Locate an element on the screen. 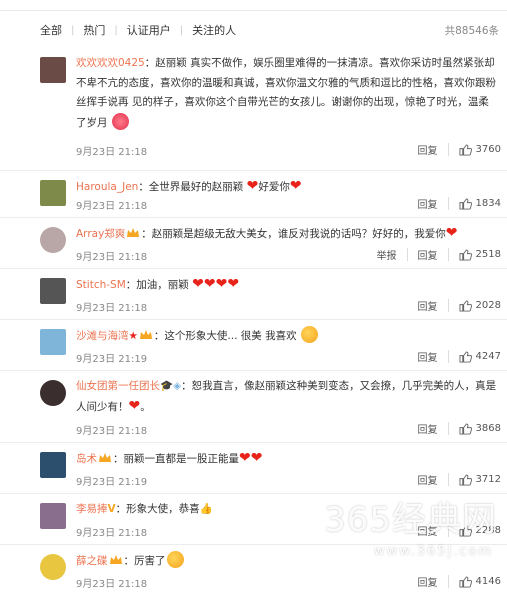 The height and width of the screenshot is (595, 507). comment-time: 9月23日 21:19 is located at coordinates (112, 482).